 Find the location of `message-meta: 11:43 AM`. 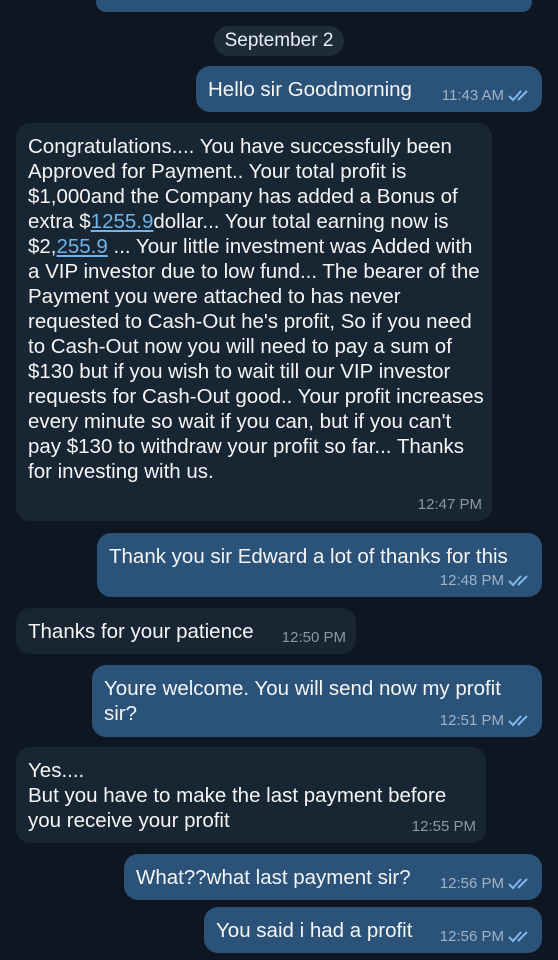

message-meta: 11:43 AM is located at coordinates (487, 95).